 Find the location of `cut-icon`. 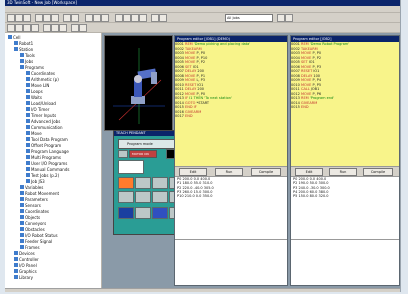

cut-icon is located at coordinates (39, 18).